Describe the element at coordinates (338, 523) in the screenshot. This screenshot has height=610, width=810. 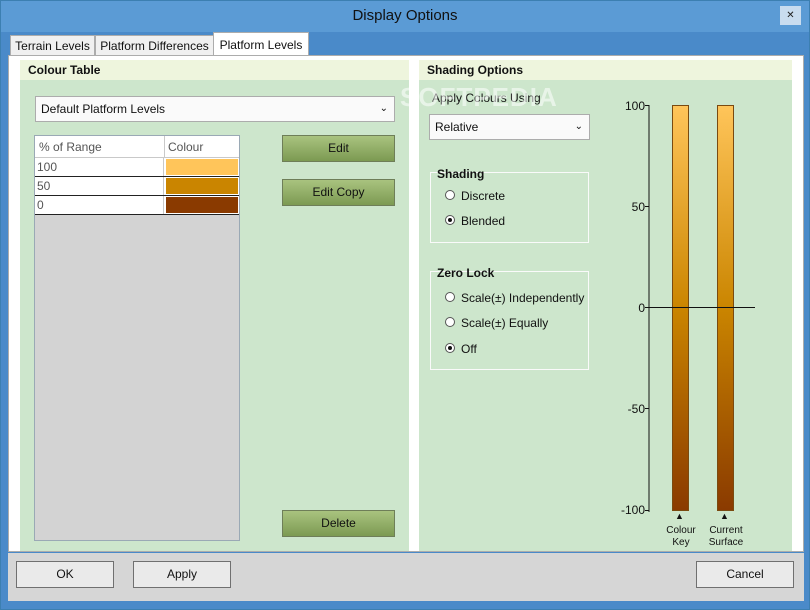
I see `delete-button: Delete` at that location.